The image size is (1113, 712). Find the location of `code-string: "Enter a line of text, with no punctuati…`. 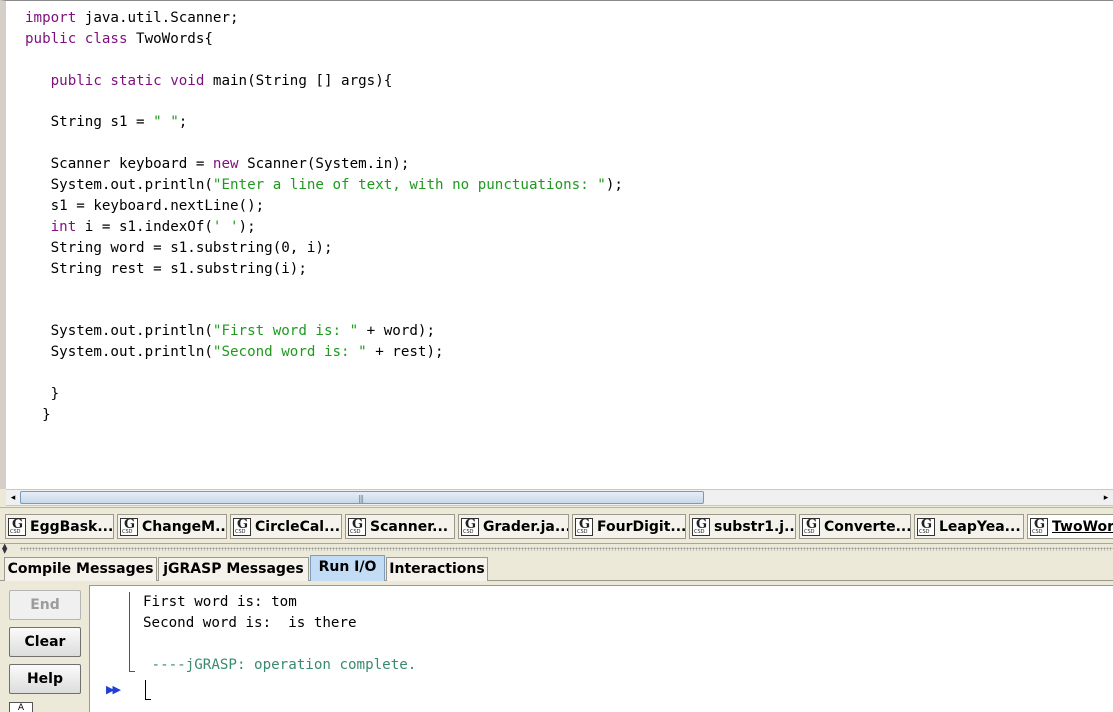

code-string: "Enter a line of text, with no punctuati… is located at coordinates (409, 185).